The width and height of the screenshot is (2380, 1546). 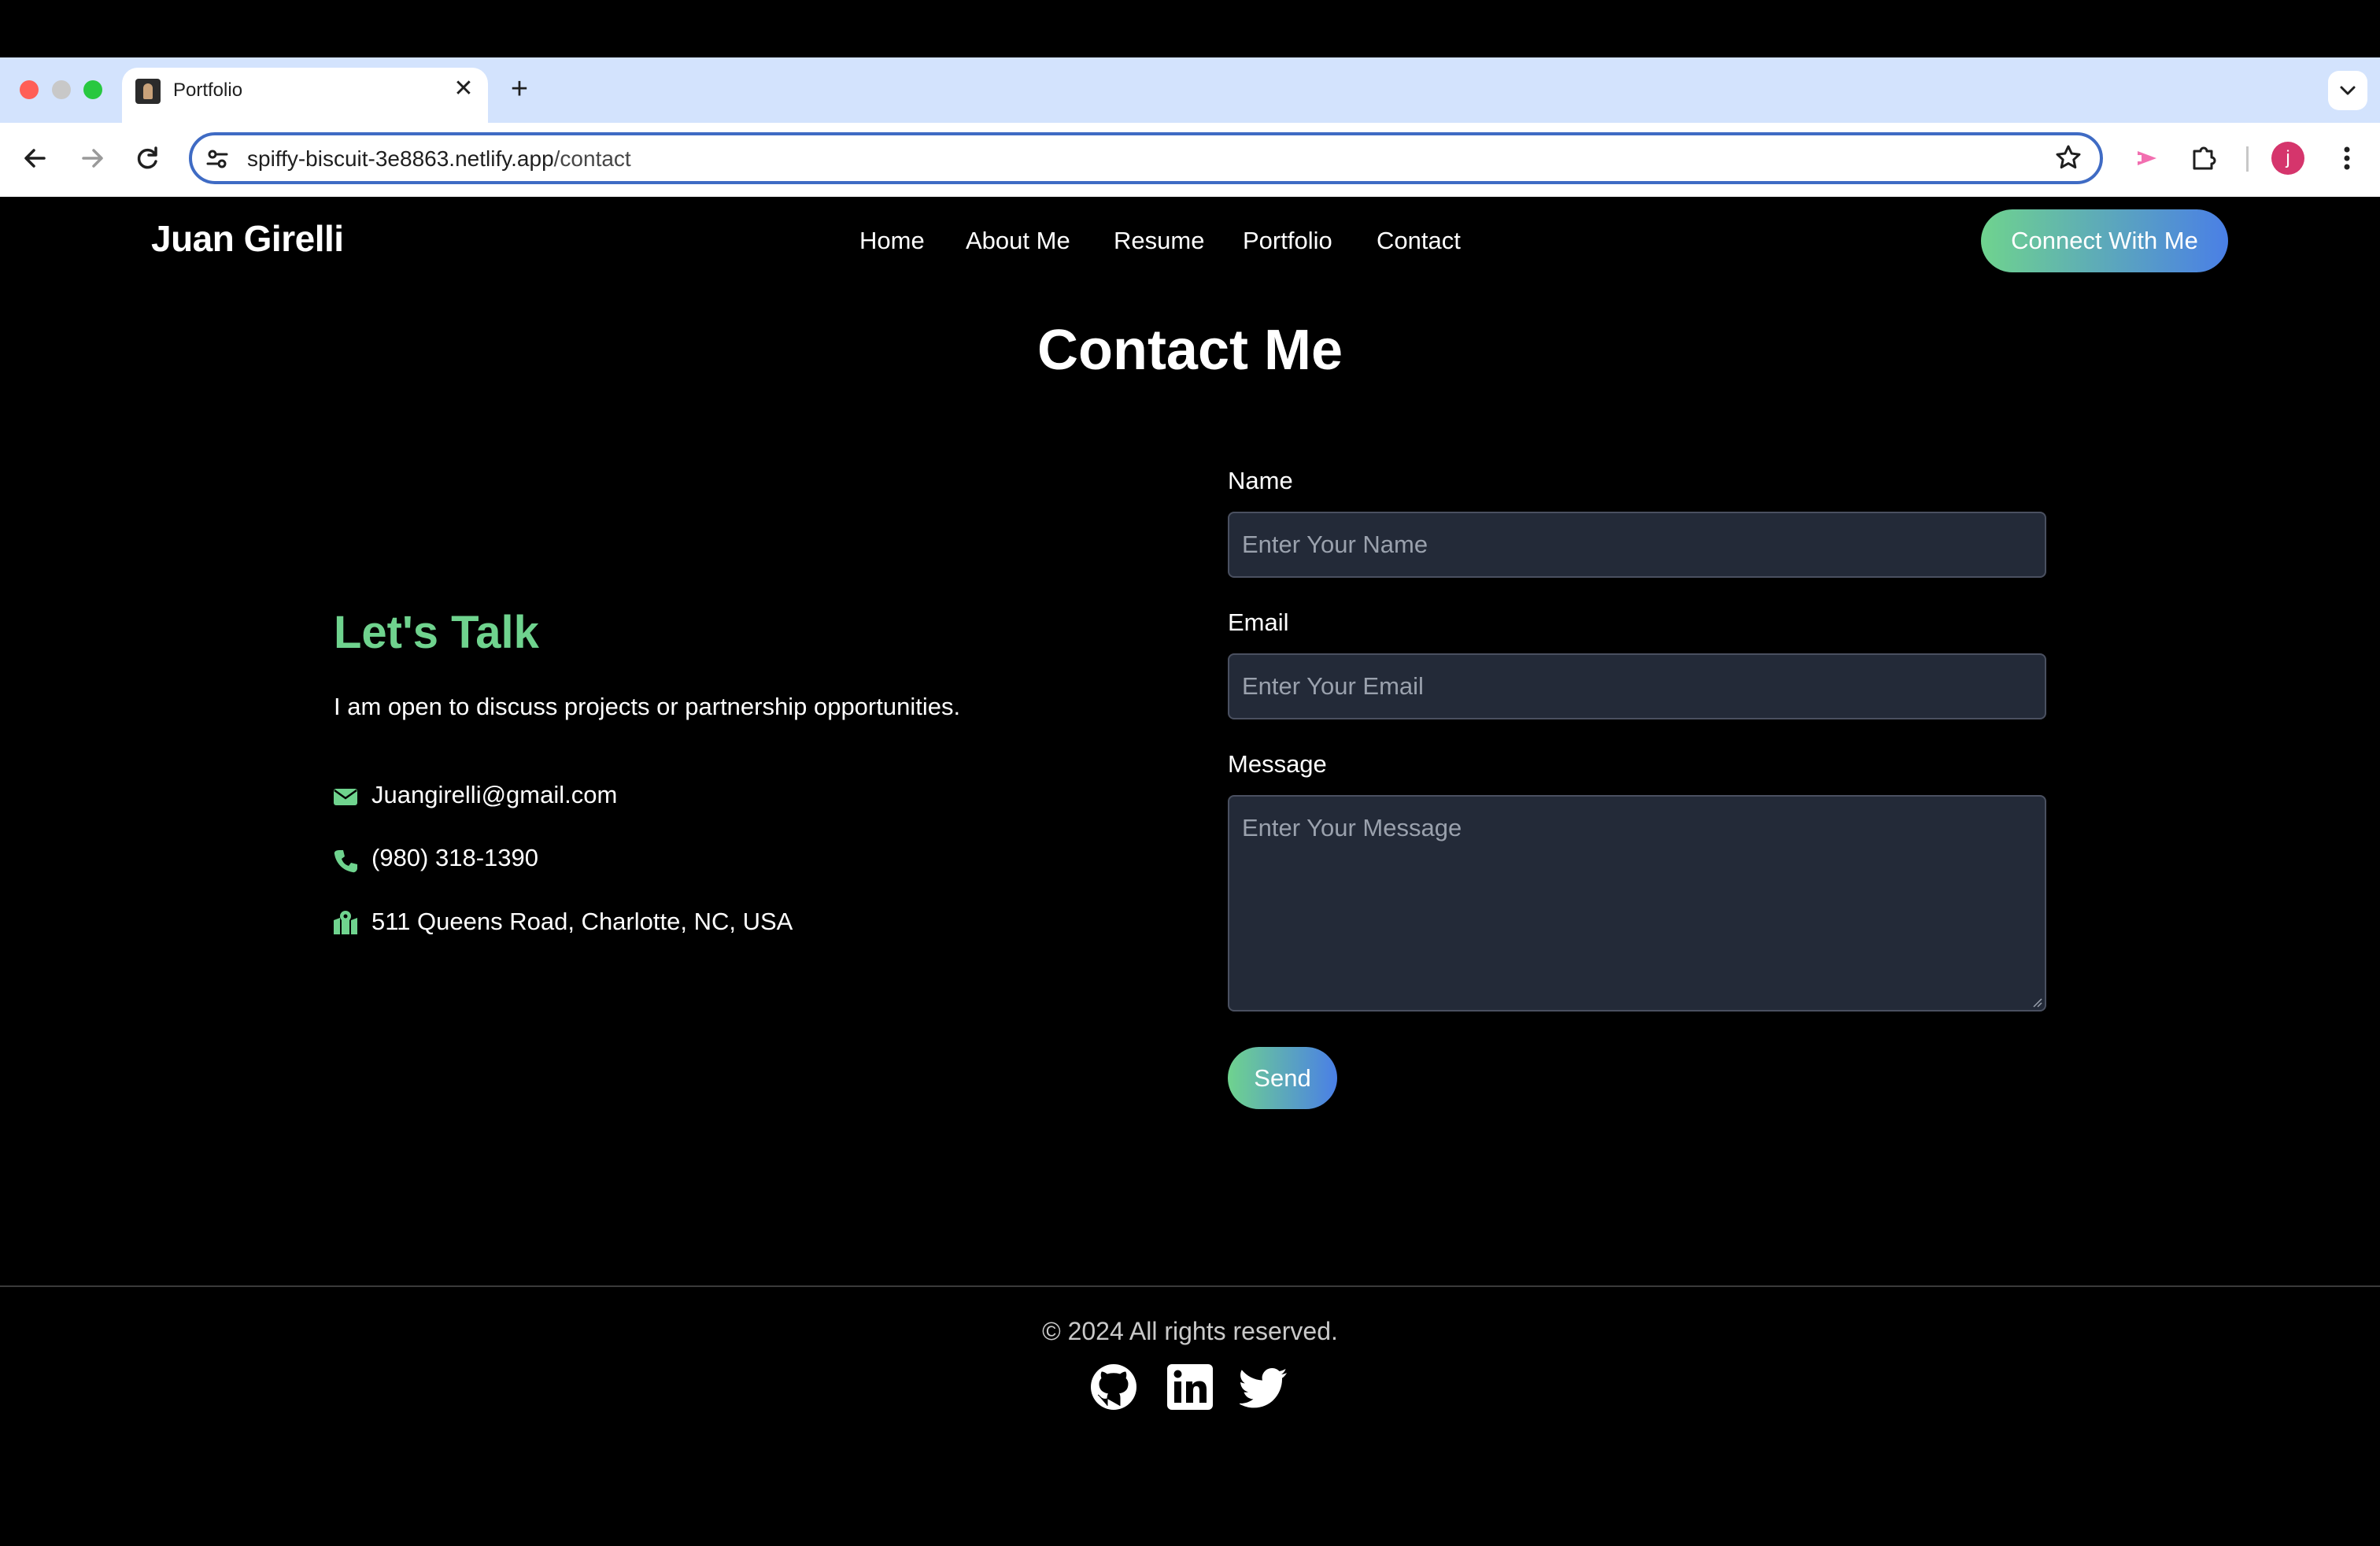 I want to click on chevron-down-icon, so click(x=2348, y=90).